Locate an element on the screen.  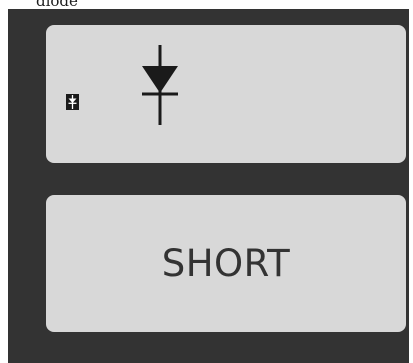
short-button-label: SHORT is located at coordinates (226, 263).